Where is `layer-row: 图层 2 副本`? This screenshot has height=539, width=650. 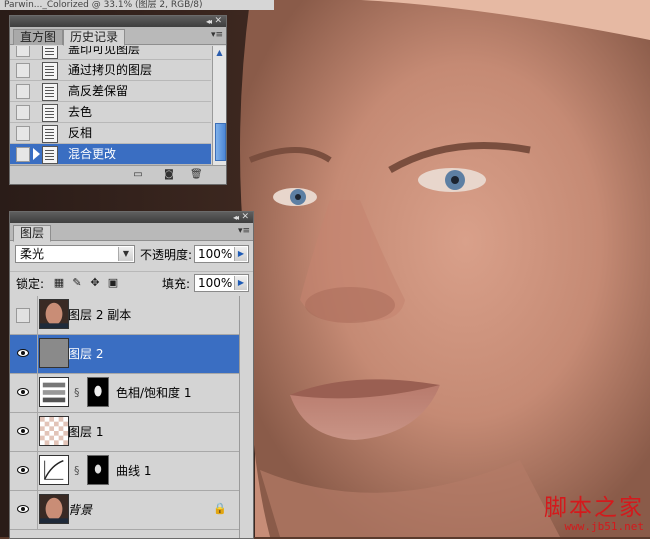 layer-row: 图层 2 副本 is located at coordinates (124, 315).